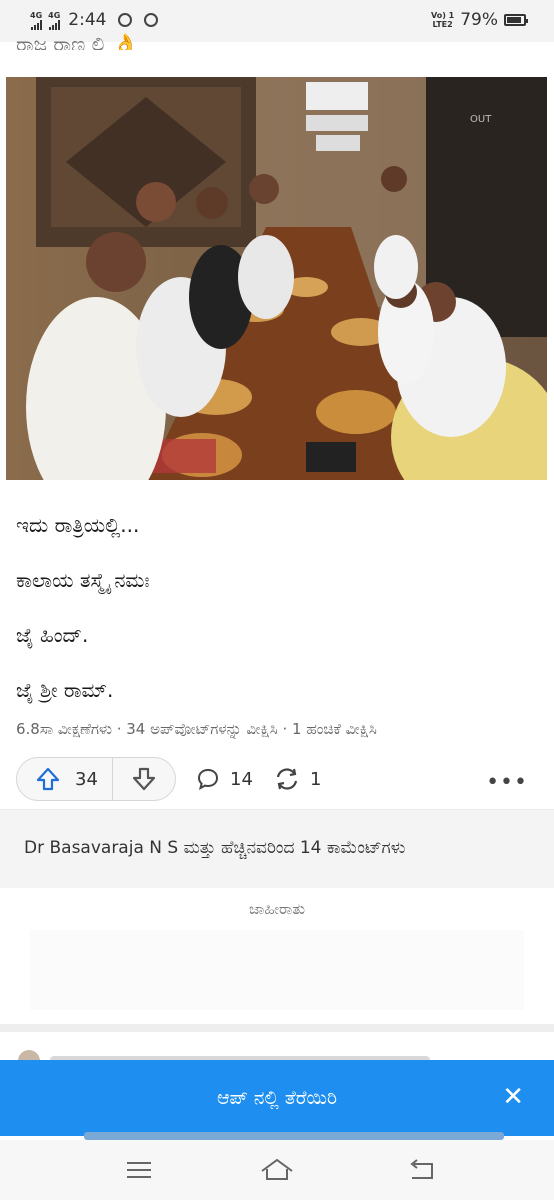 Image resolution: width=554 pixels, height=1200 pixels. I want to click on close-icon: ✕, so click(513, 1097).